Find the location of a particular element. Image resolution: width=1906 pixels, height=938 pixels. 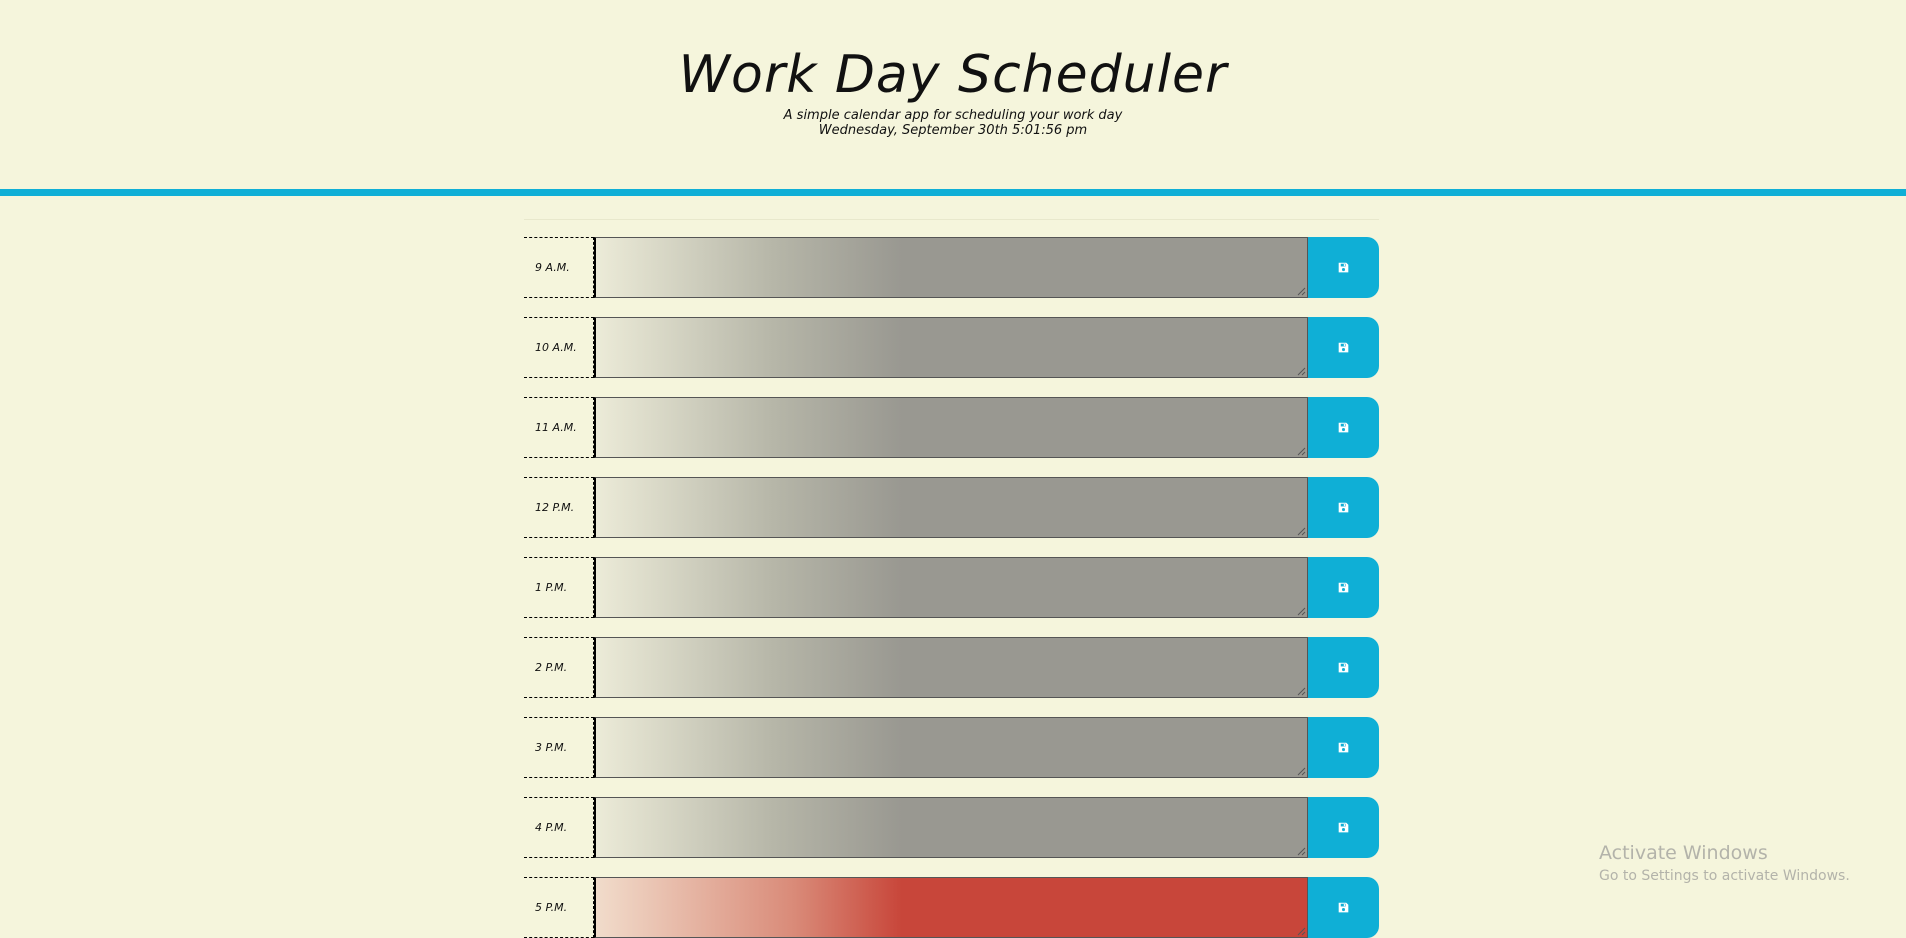

current-day: Wednesday, September 30th 5:01:56 pm is located at coordinates (953, 130).